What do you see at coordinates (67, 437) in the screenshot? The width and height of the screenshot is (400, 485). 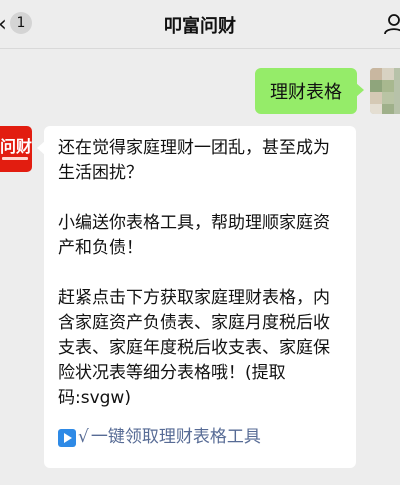 I see `play-icon` at bounding box center [67, 437].